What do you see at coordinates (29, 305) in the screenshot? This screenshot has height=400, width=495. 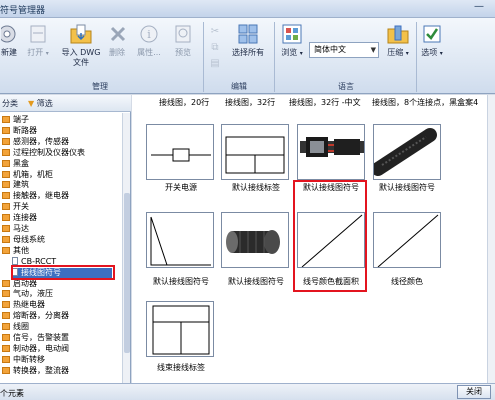 I see `tree-item-label: 热继电器` at bounding box center [29, 305].